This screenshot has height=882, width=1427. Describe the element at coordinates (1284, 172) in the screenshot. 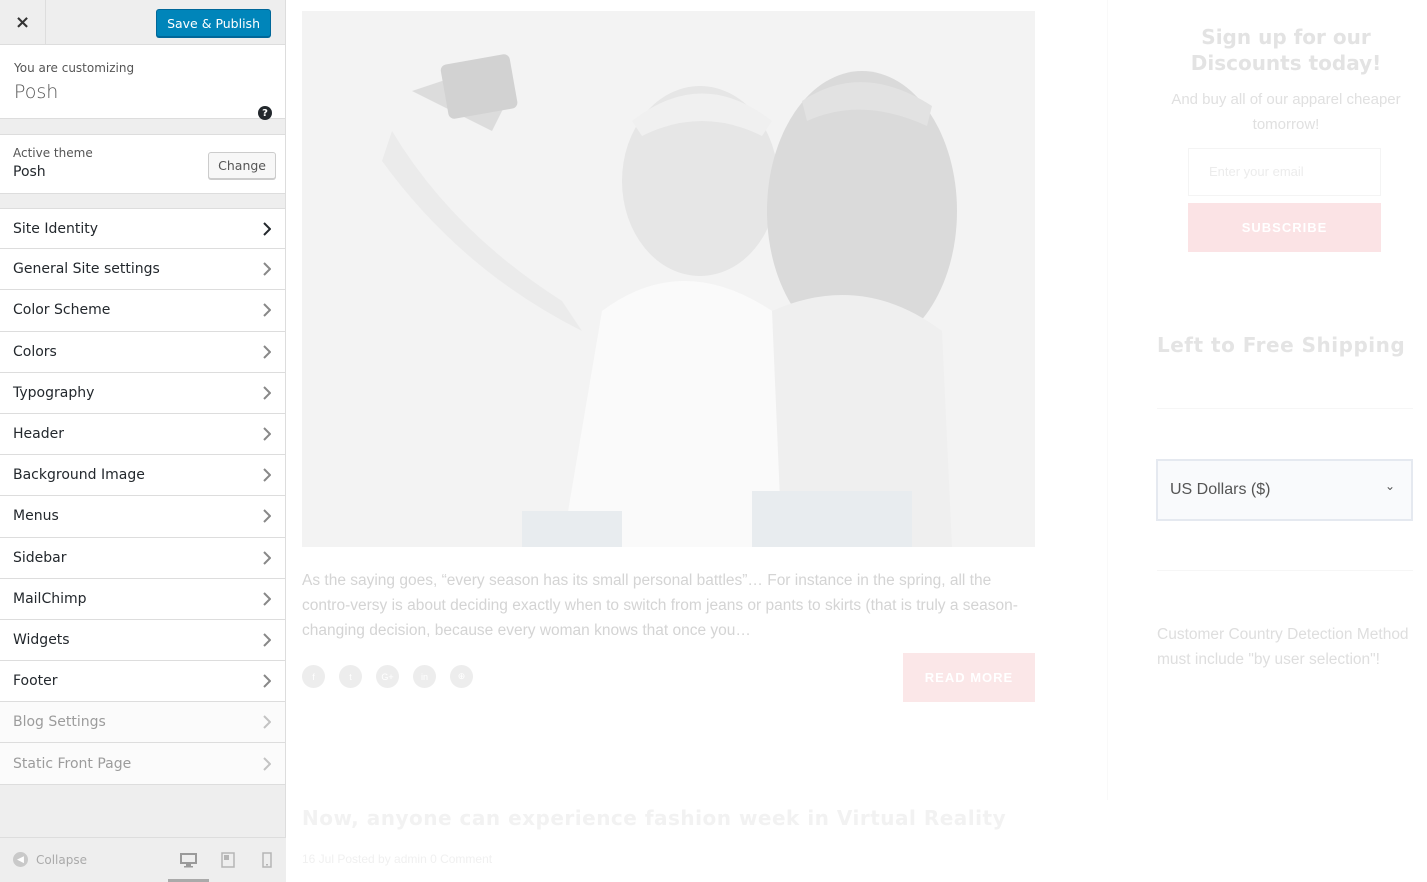

I see `email-input: Enter your email` at that location.